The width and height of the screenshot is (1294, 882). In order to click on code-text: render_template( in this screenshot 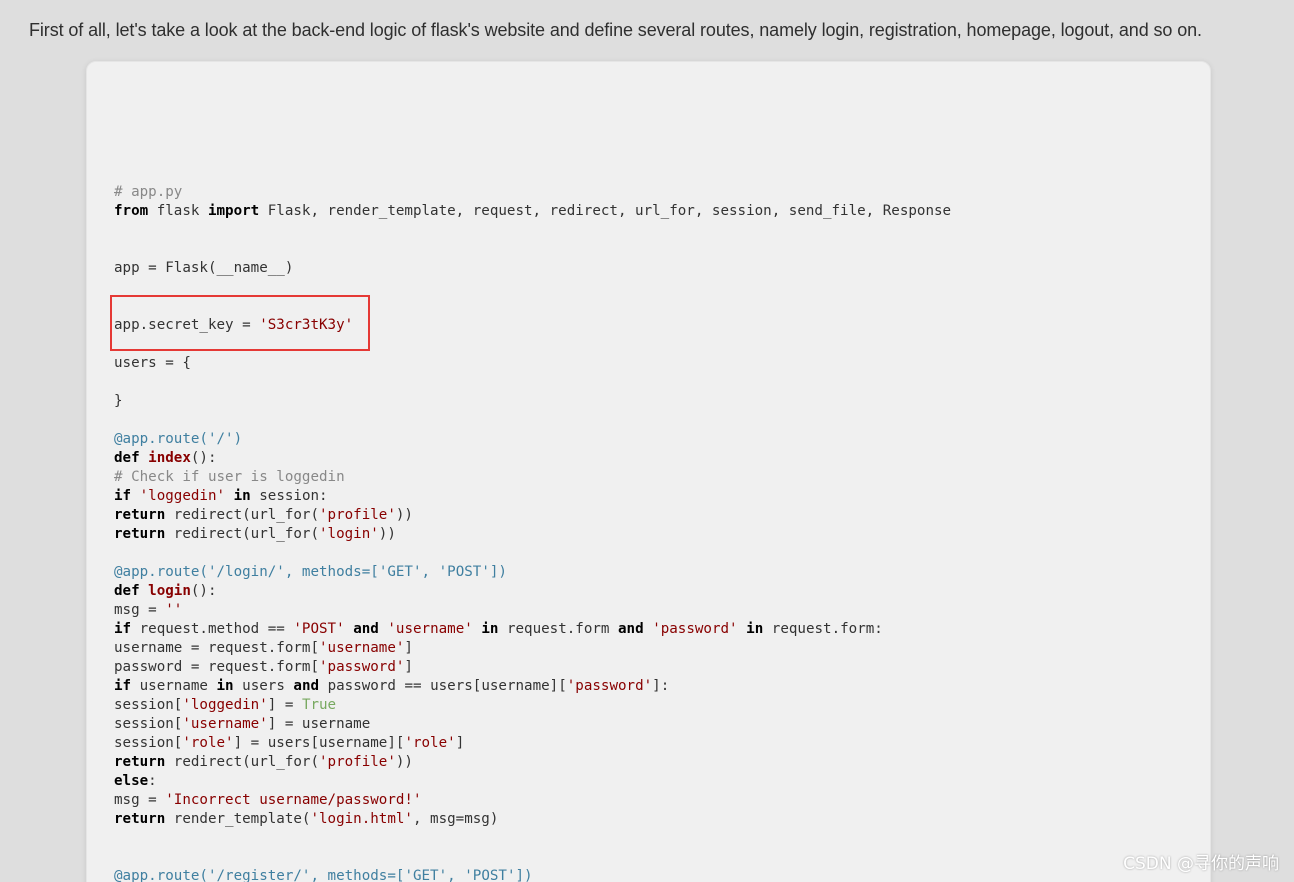, I will do `click(238, 819)`.